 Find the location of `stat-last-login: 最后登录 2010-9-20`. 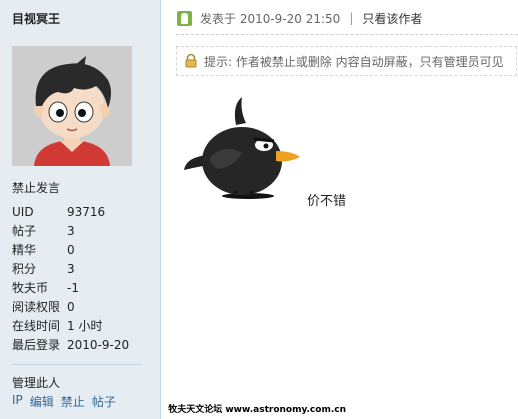

stat-last-login: 最后登录 2010-9-20 is located at coordinates (82, 345).